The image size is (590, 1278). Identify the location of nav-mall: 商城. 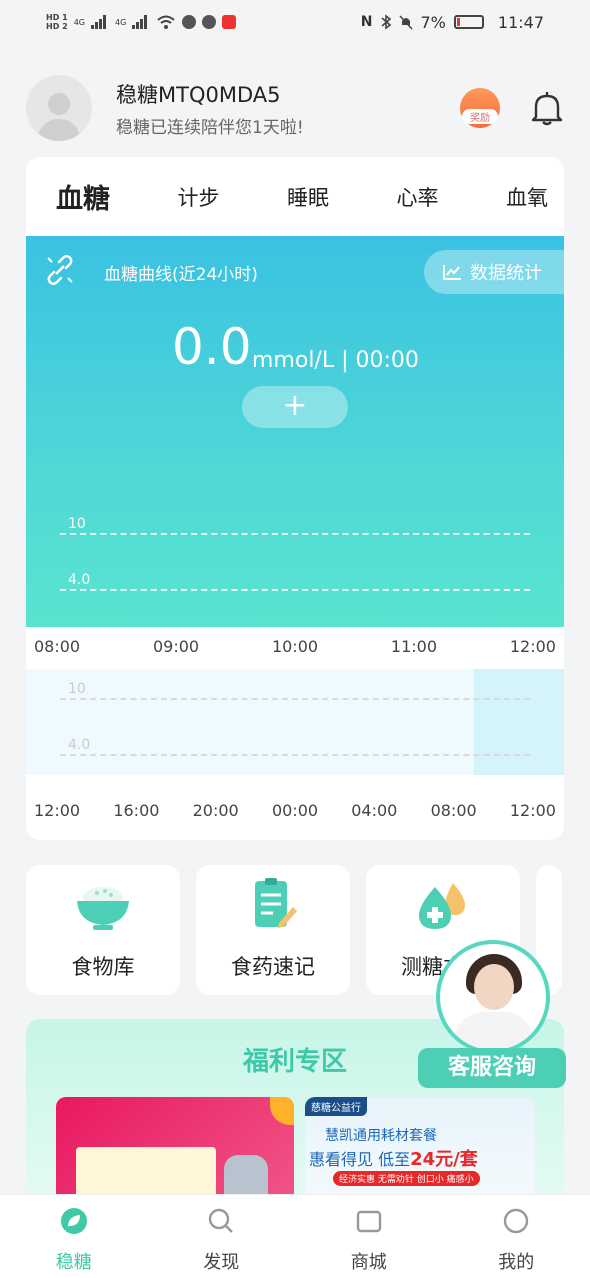
(369, 1236).